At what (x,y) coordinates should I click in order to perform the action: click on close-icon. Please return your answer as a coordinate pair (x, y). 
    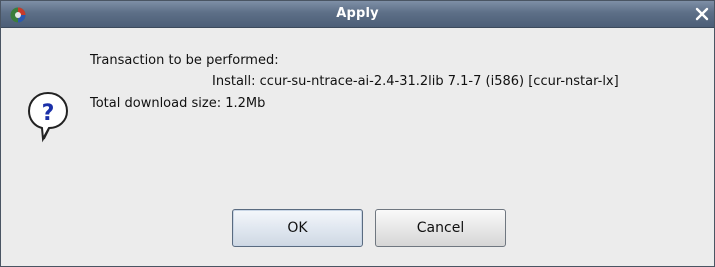
    Looking at the image, I should click on (702, 14).